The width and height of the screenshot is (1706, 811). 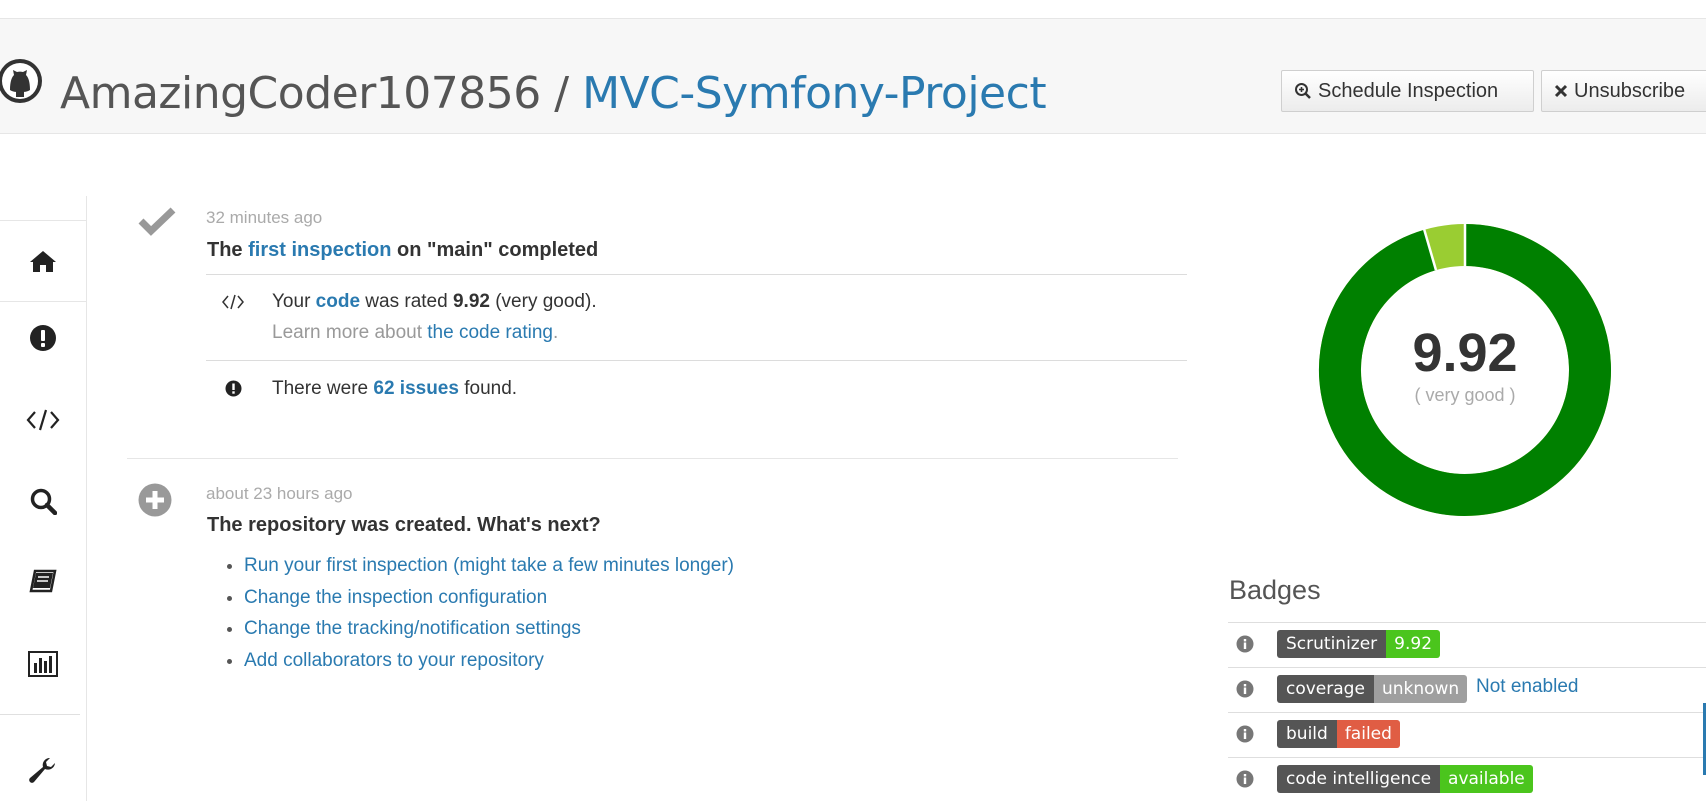 What do you see at coordinates (471, 301) in the screenshot?
I see `rating-value: 9.92` at bounding box center [471, 301].